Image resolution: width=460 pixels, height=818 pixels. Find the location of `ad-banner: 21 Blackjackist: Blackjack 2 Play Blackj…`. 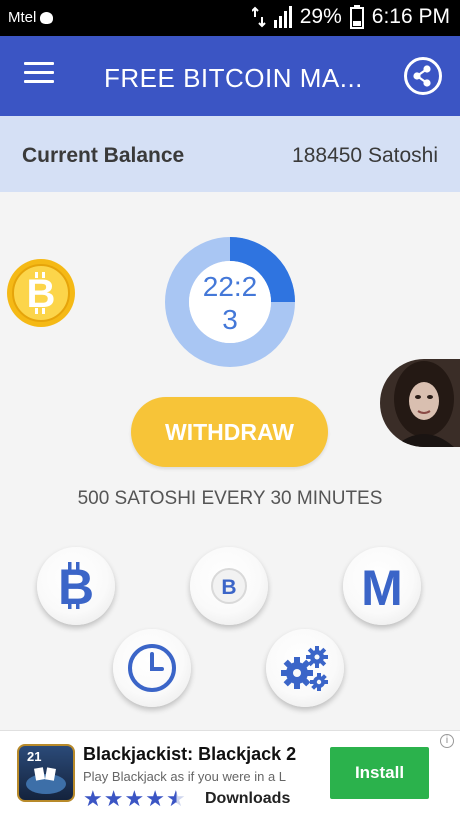

ad-banner: 21 Blackjackist: Blackjack 2 Play Blackj… is located at coordinates (230, 774).